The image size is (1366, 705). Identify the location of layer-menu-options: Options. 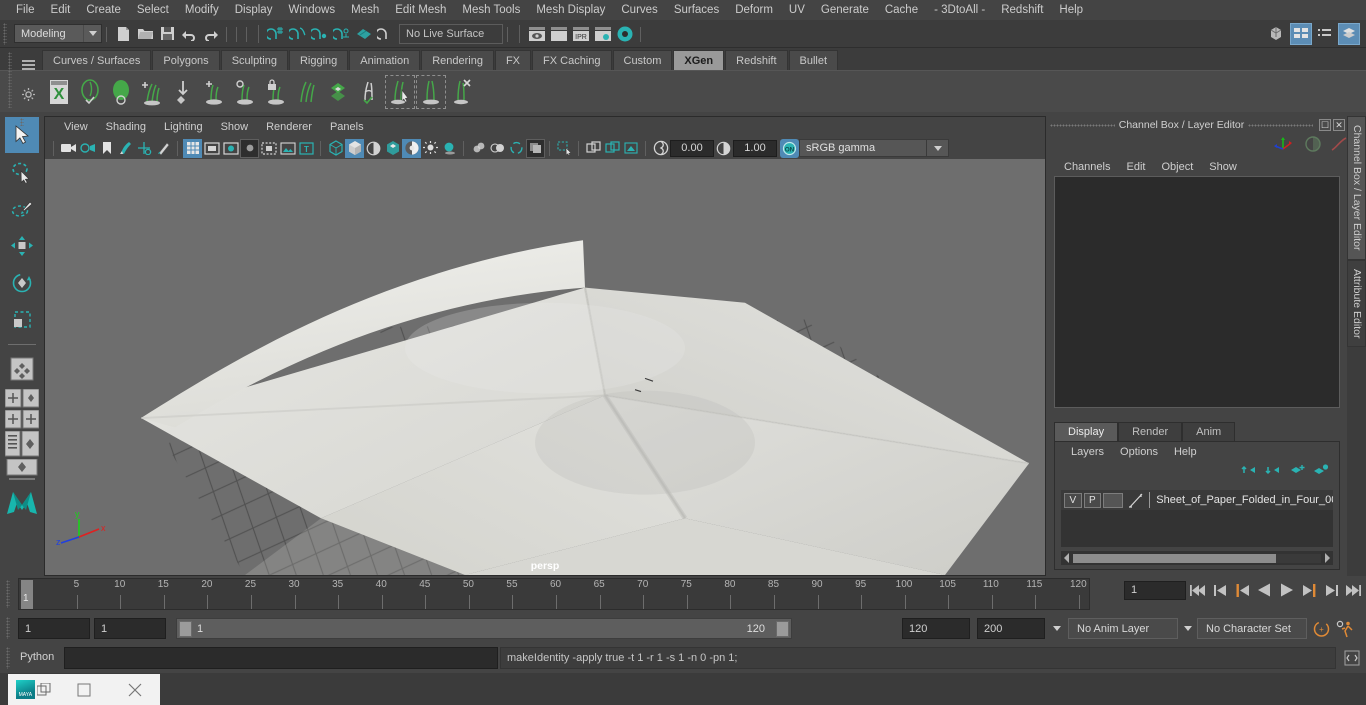
(1139, 452).